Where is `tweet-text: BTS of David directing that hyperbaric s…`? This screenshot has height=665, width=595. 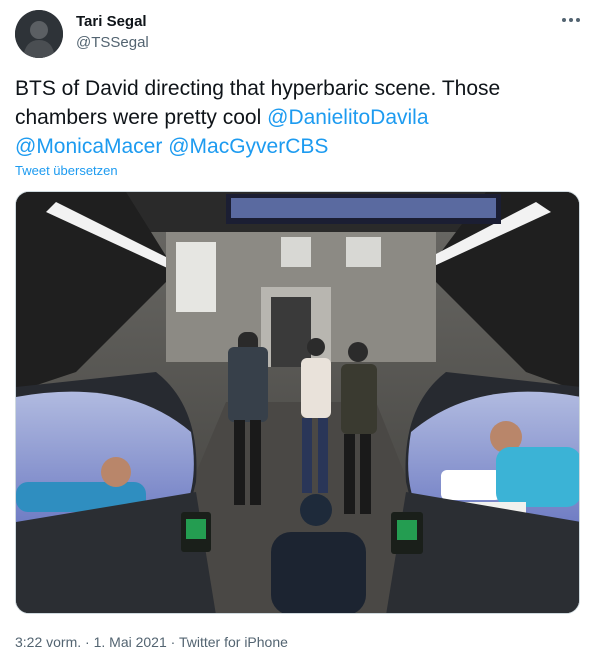 tweet-text: BTS of David directing that hyperbaric s… is located at coordinates (295, 117).